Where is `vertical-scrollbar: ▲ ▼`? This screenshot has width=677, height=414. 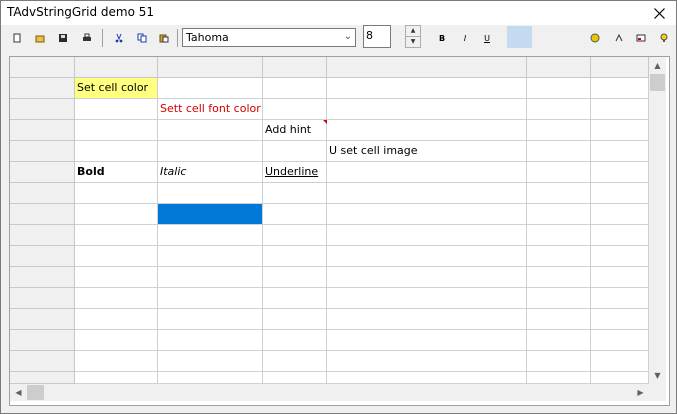
vertical-scrollbar: ▲ ▼ is located at coordinates (657, 220).